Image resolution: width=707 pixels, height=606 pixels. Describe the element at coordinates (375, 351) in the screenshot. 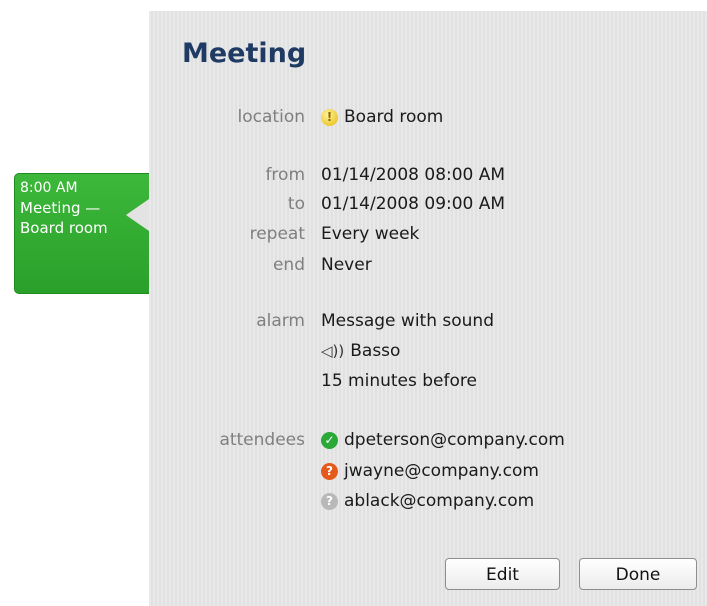

I see `alarm-sound: Basso` at that location.